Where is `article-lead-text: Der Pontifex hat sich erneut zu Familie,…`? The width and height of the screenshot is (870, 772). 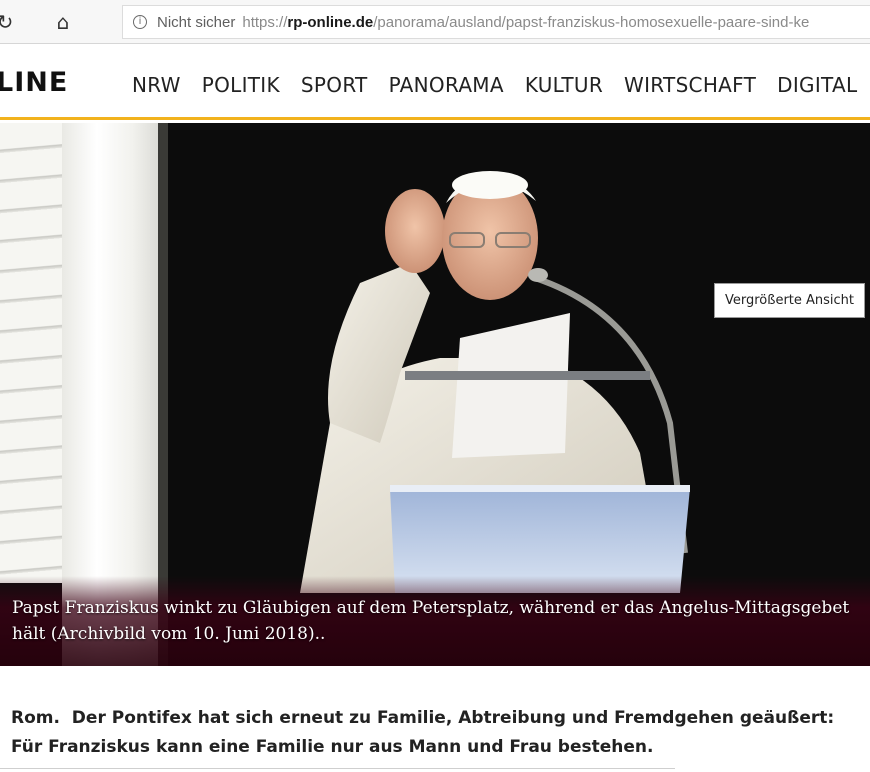
article-lead-text: Der Pontifex hat sich erneut zu Familie,… is located at coordinates (423, 732).